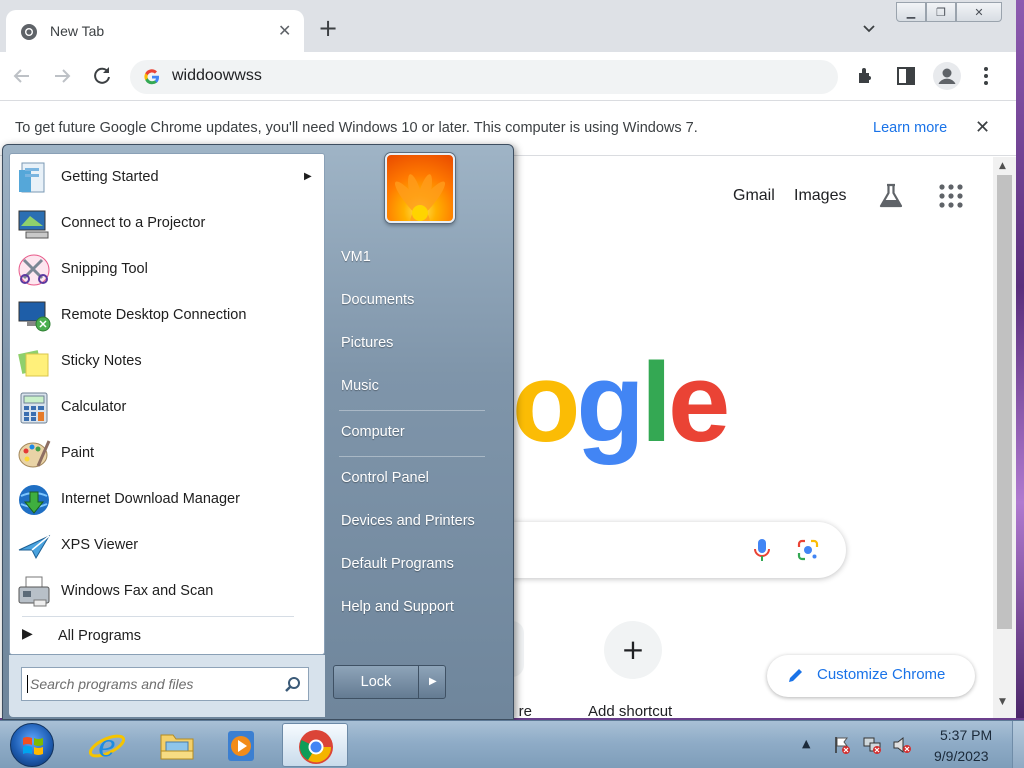 The width and height of the screenshot is (1024, 768). What do you see at coordinates (22, 76) in the screenshot?
I see `back-arrow-icon` at bounding box center [22, 76].